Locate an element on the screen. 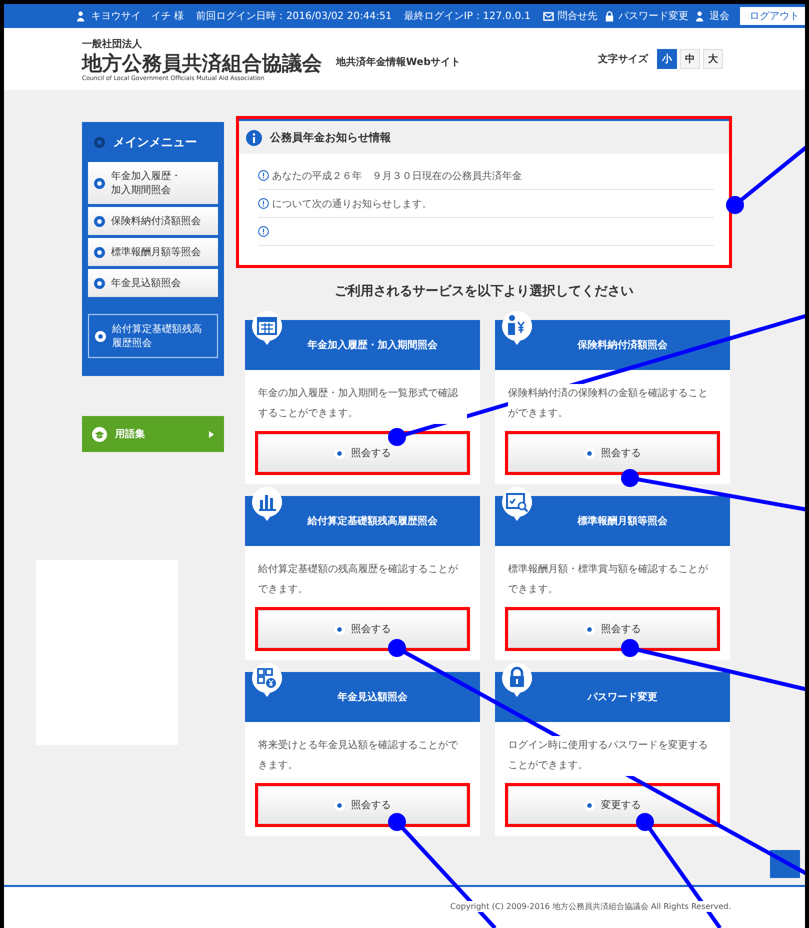  bar-chart-icon is located at coordinates (267, 504).